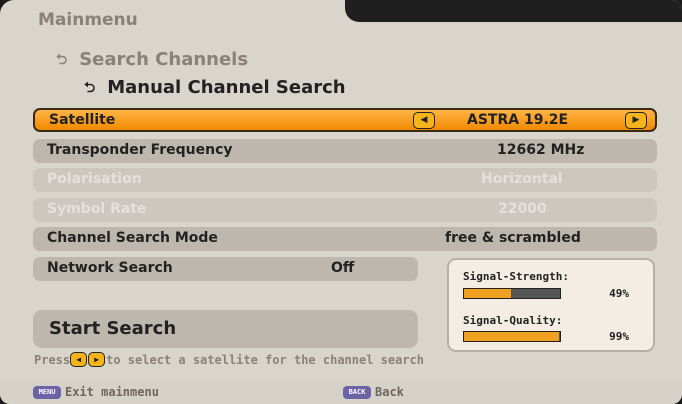 The width and height of the screenshot is (682, 404). What do you see at coordinates (345, 120) in the screenshot?
I see `satellite-row: Satellite ◀ ASTRA 19.2E ▶` at bounding box center [345, 120].